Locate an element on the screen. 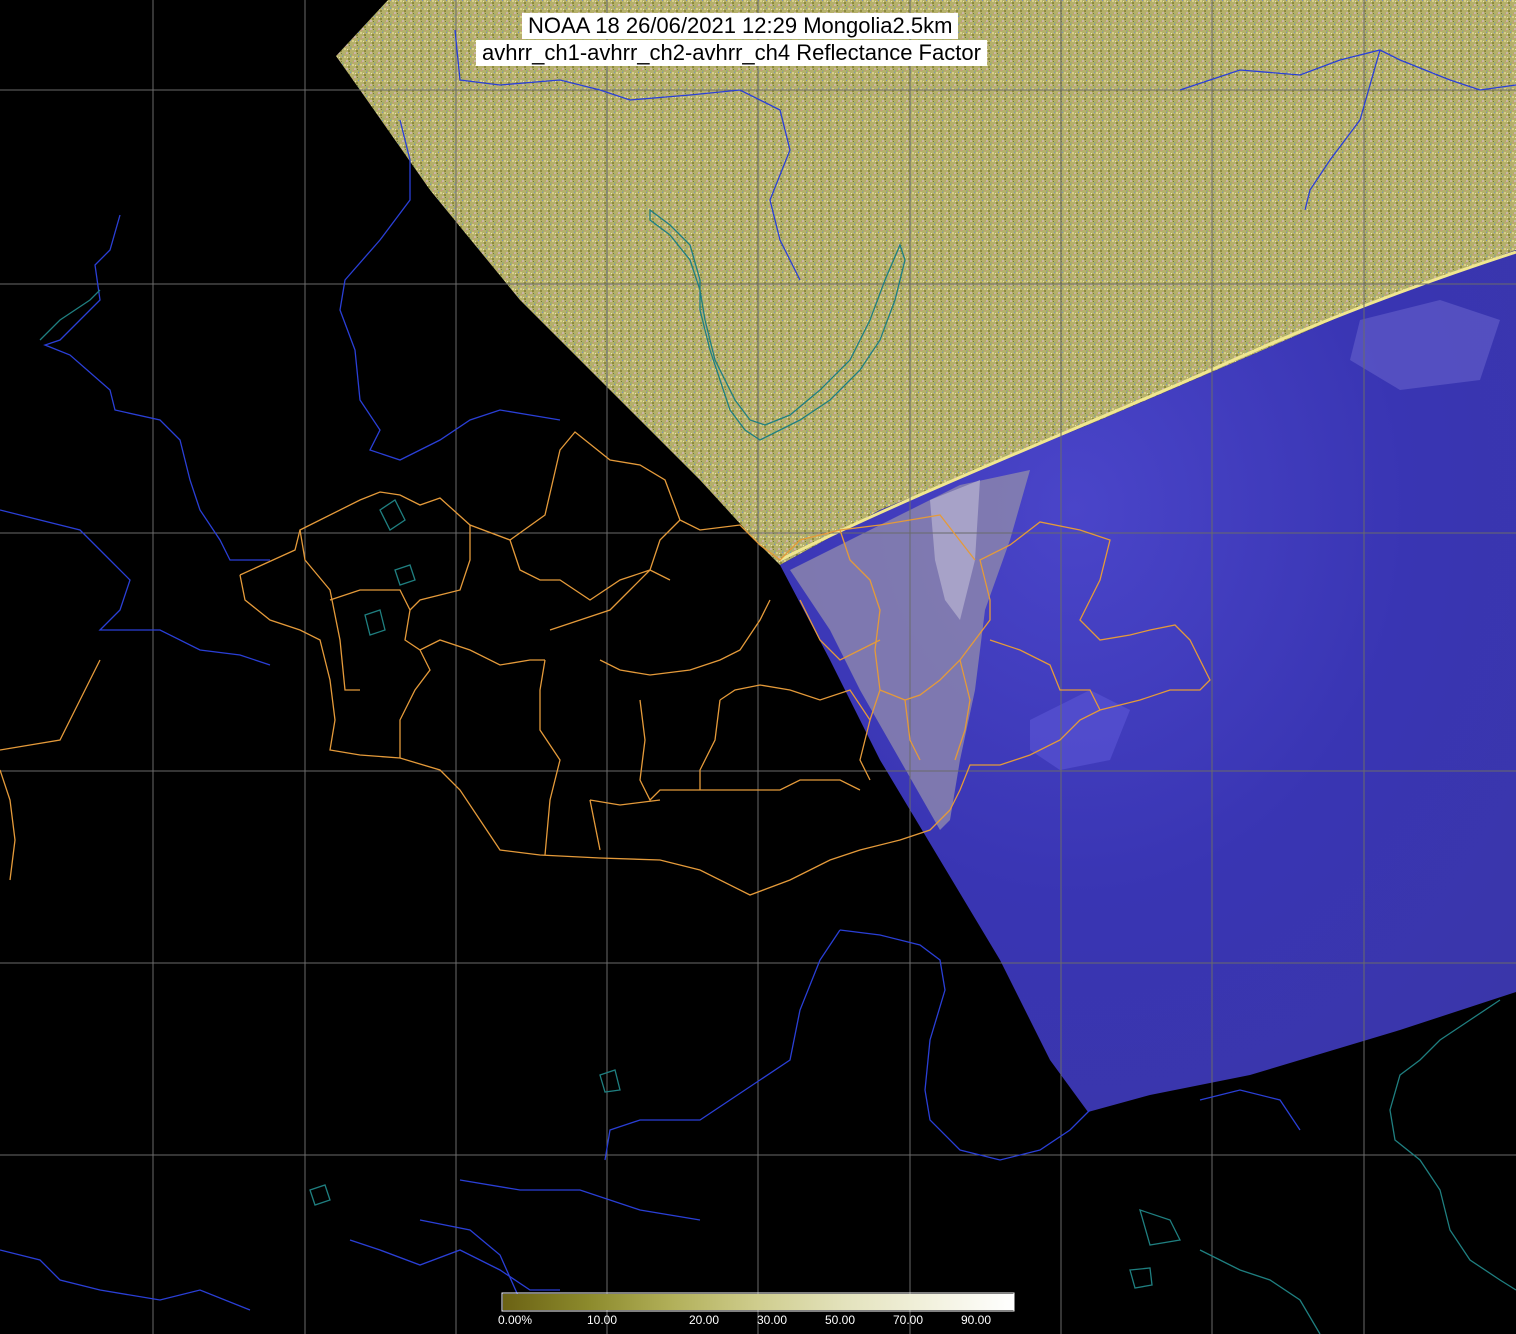 This screenshot has height=1334, width=1516. colorbar-tick-label: 70.00 is located at coordinates (908, 1320).